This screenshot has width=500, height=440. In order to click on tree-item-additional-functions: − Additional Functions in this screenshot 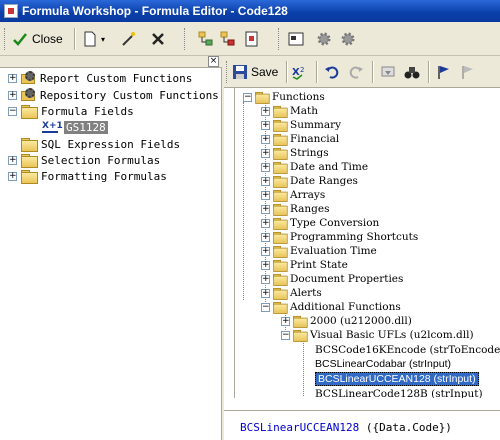, I will do `click(331, 307)`.